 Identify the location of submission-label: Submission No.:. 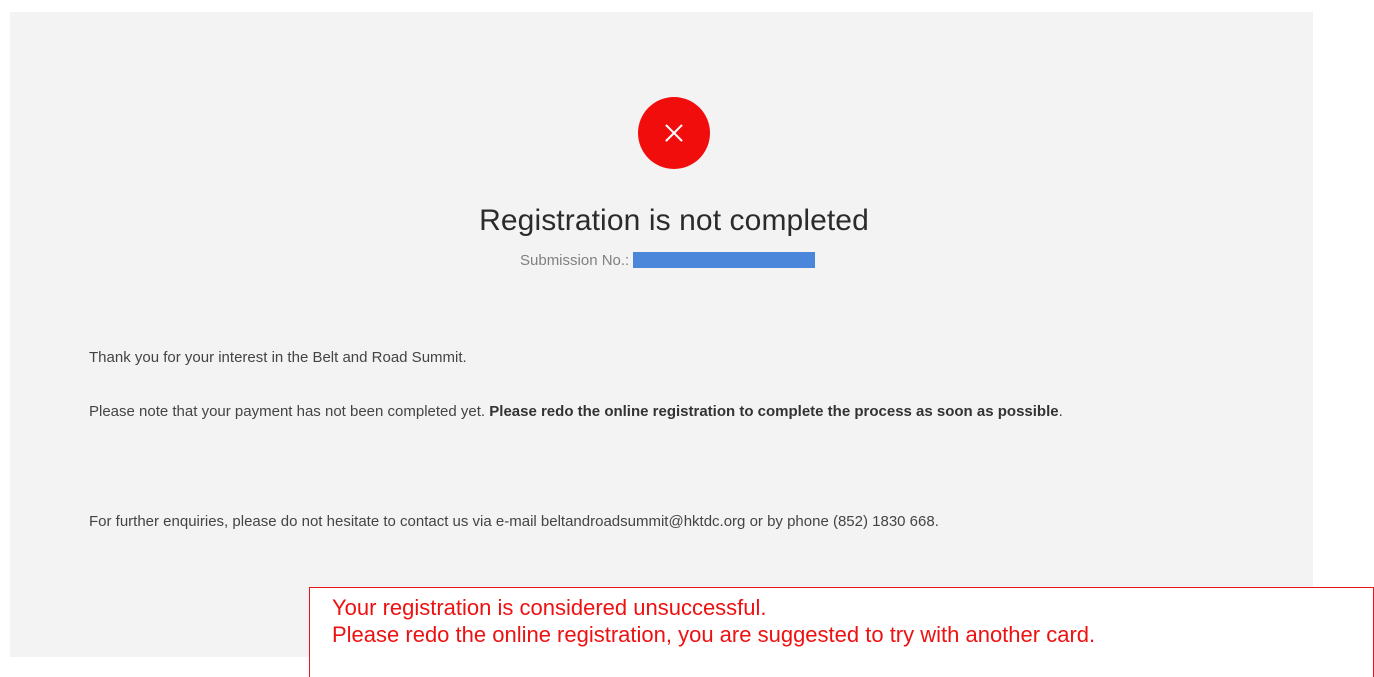
(575, 260).